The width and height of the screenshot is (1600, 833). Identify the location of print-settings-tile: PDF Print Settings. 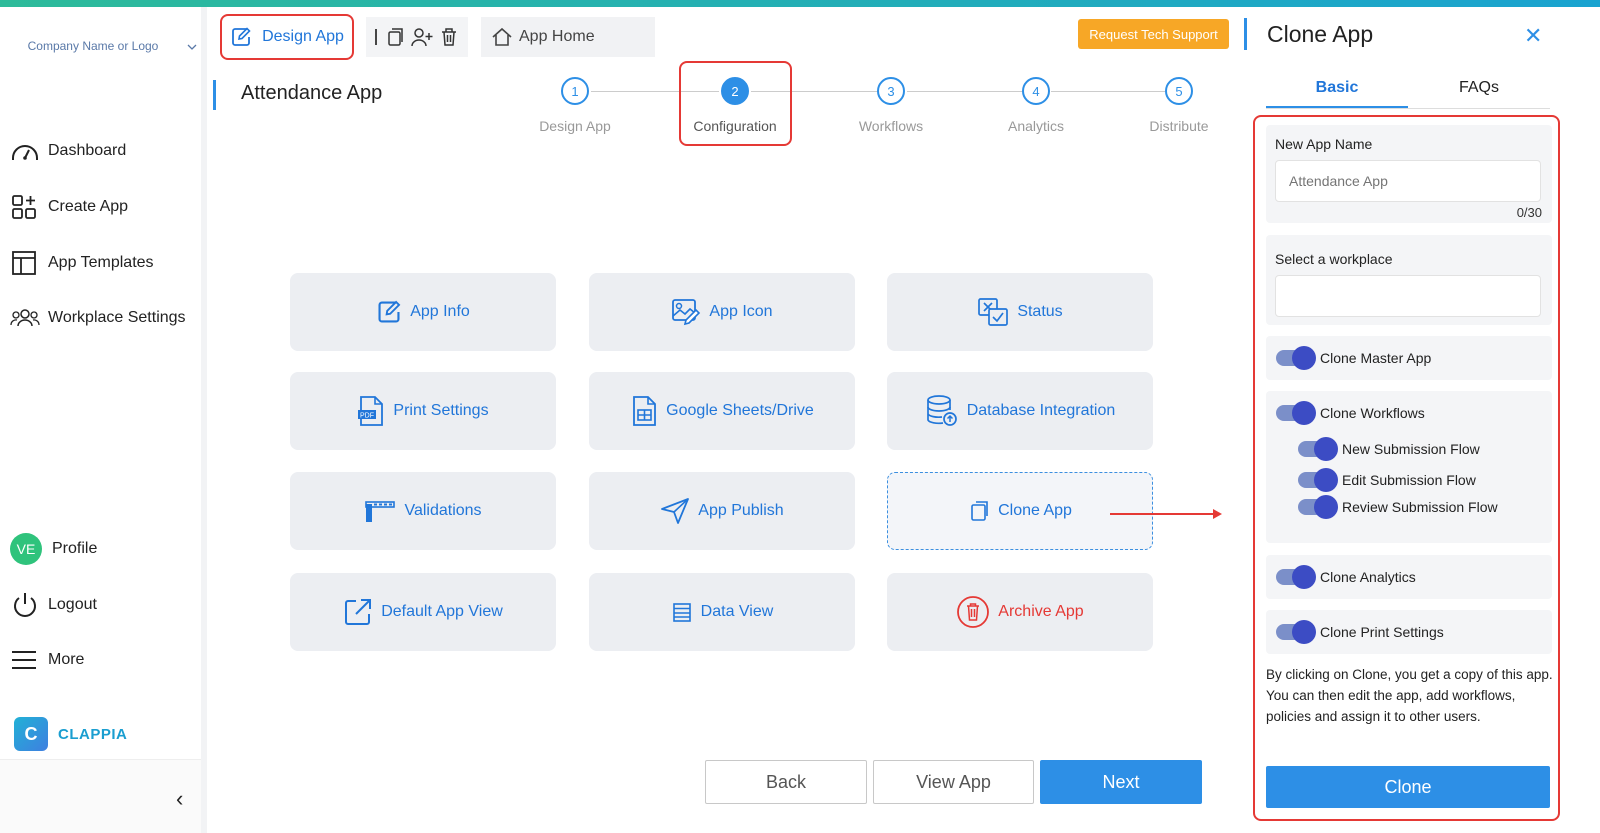
(423, 411).